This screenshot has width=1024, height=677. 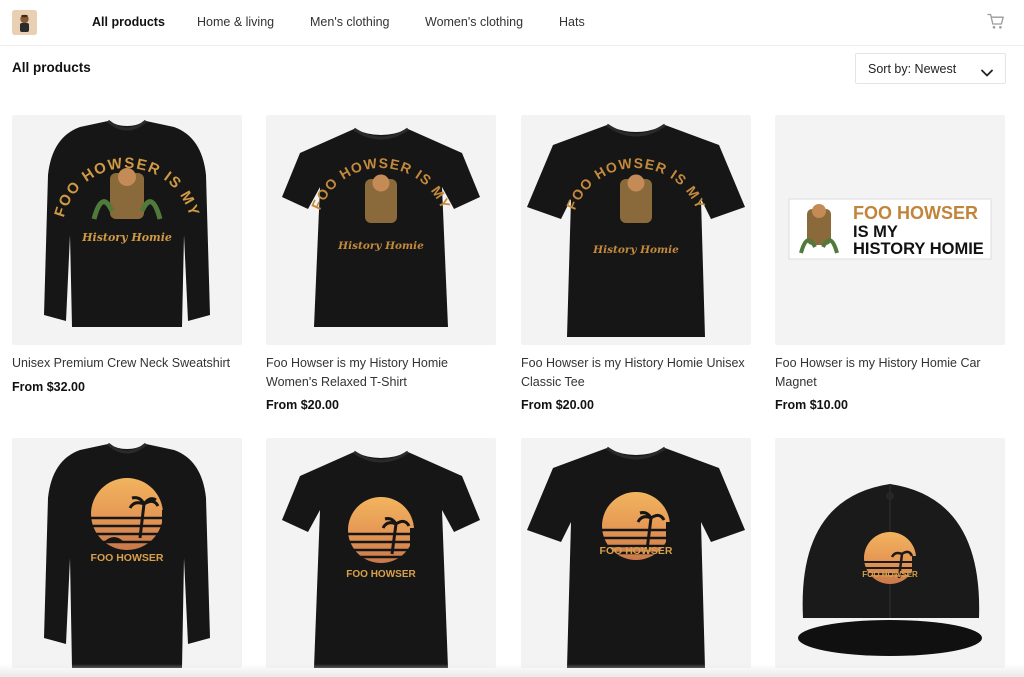 I want to click on product-price: From $32.00, so click(x=48, y=386).